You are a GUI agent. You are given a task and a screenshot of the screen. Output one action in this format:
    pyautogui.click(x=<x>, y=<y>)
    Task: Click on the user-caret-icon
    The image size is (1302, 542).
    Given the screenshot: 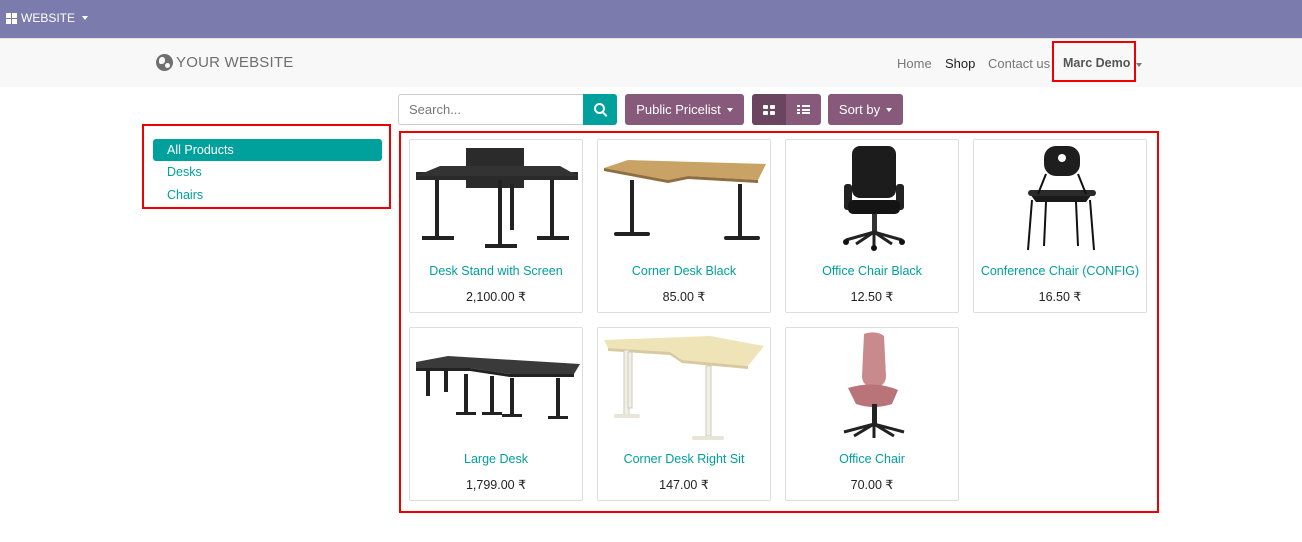 What is the action you would take?
    pyautogui.click(x=1139, y=65)
    